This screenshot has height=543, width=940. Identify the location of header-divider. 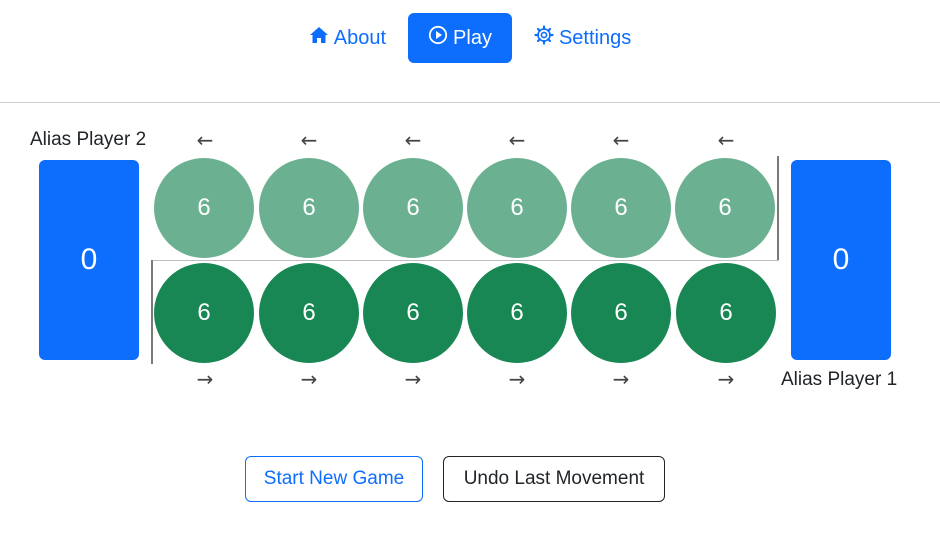
(470, 102).